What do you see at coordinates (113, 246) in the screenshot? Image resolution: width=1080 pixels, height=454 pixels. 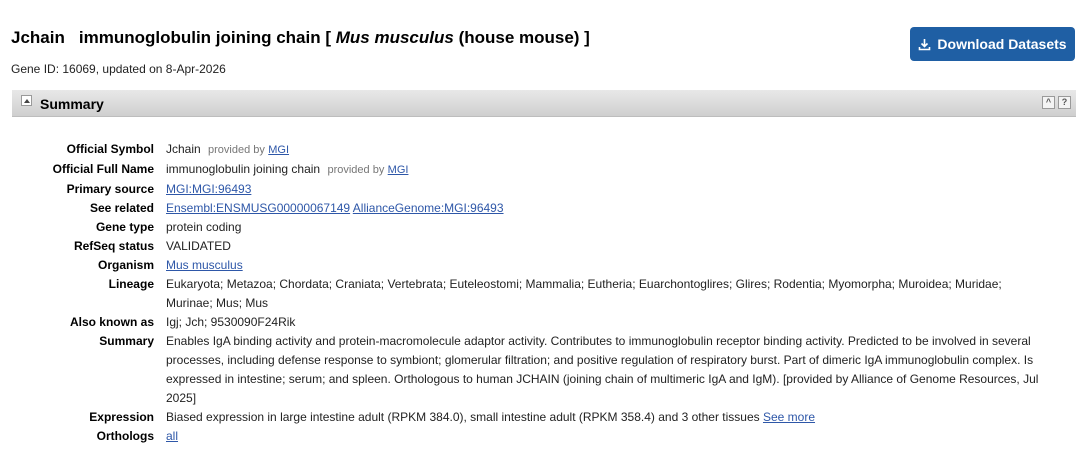 I see `row-label: RefSeq status` at bounding box center [113, 246].